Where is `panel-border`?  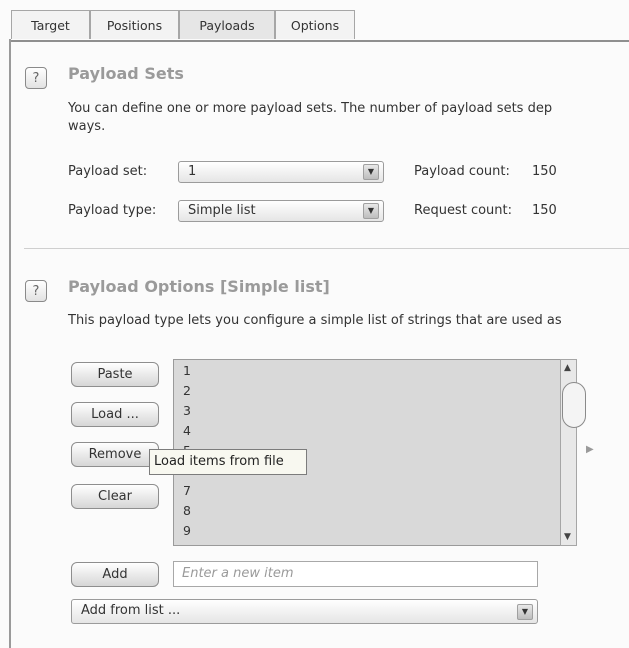
panel-border is located at coordinates (10, 343).